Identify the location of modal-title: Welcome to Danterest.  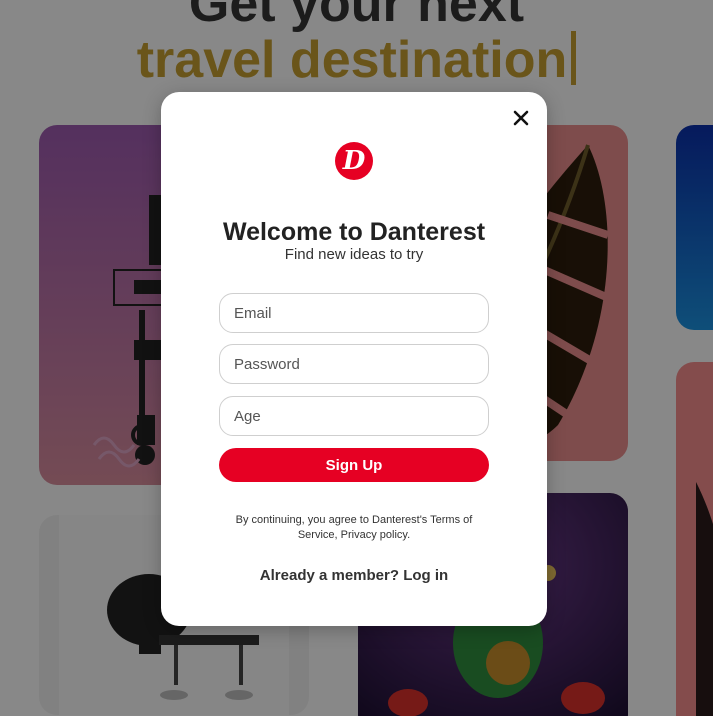
(354, 232).